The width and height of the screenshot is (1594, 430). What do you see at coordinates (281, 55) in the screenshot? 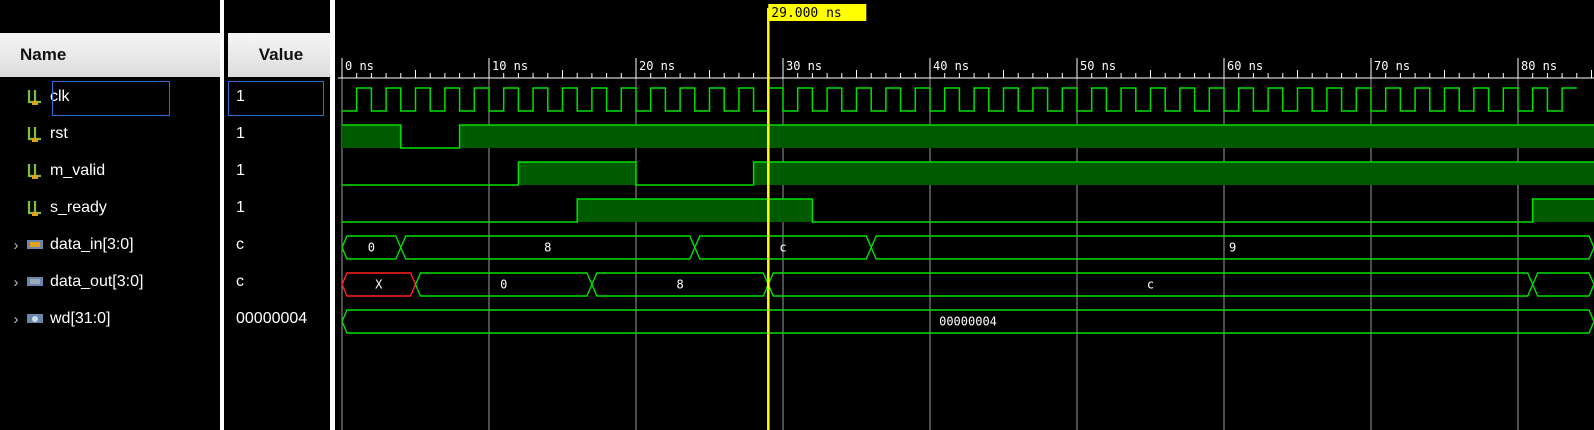
I see `value-column-header: Value` at bounding box center [281, 55].